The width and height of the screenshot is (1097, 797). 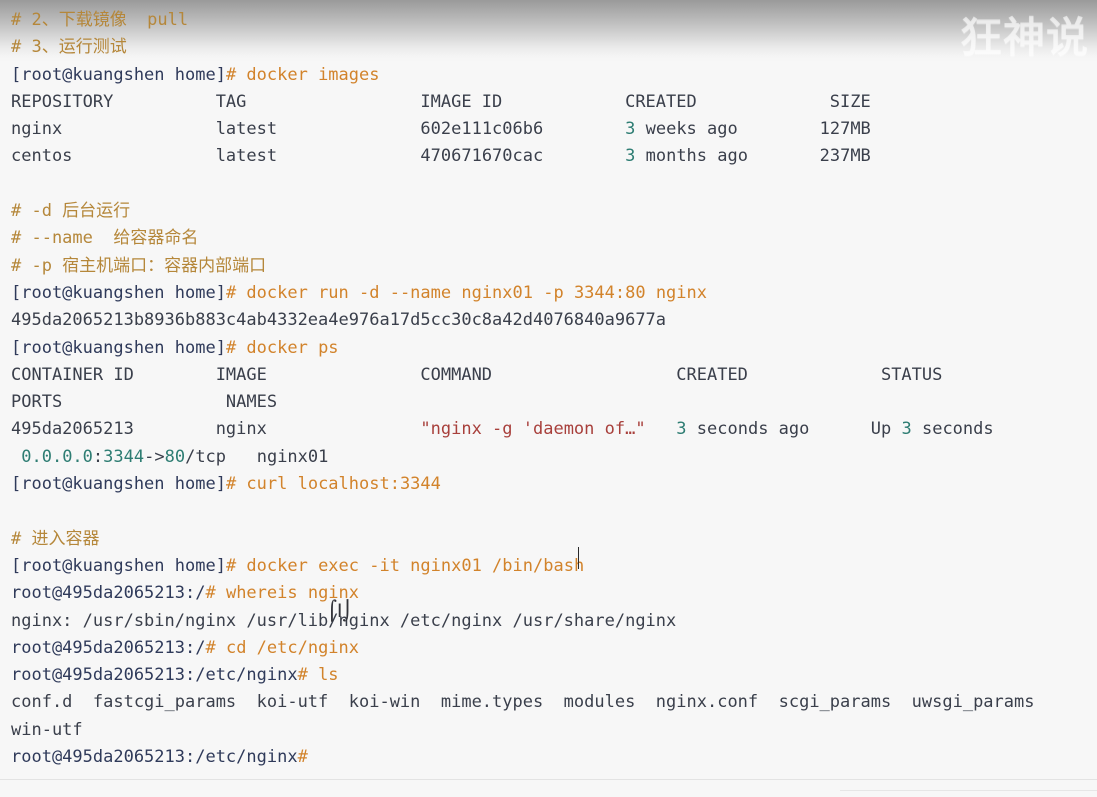 What do you see at coordinates (302, 675) in the screenshot?
I see `prompt-ls-seg-1: #` at bounding box center [302, 675].